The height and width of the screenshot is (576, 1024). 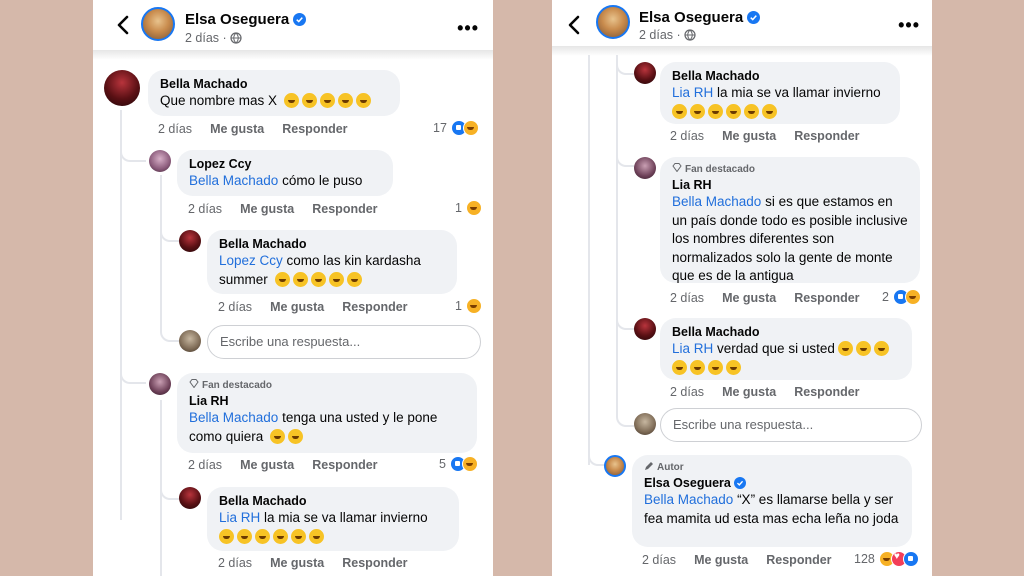 I want to click on comment-bubble: Bella Machado Que nombre mas X, so click(x=274, y=93).